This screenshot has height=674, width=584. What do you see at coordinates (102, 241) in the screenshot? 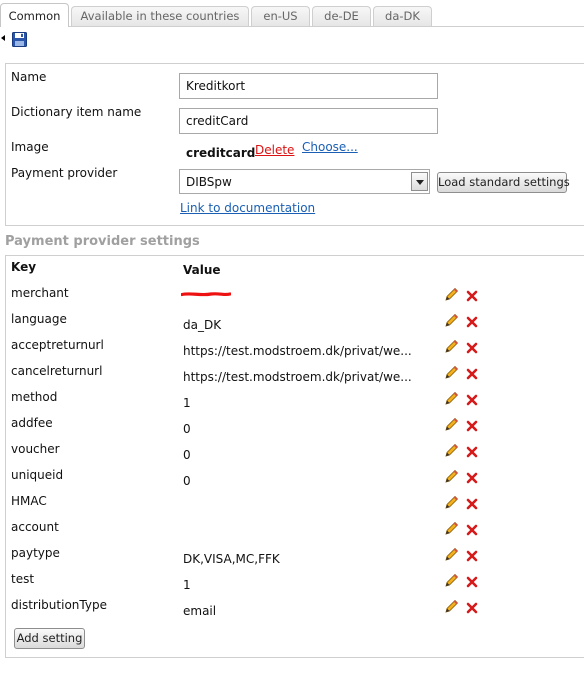
I see `settings-section-title: Payment provider settings` at bounding box center [102, 241].